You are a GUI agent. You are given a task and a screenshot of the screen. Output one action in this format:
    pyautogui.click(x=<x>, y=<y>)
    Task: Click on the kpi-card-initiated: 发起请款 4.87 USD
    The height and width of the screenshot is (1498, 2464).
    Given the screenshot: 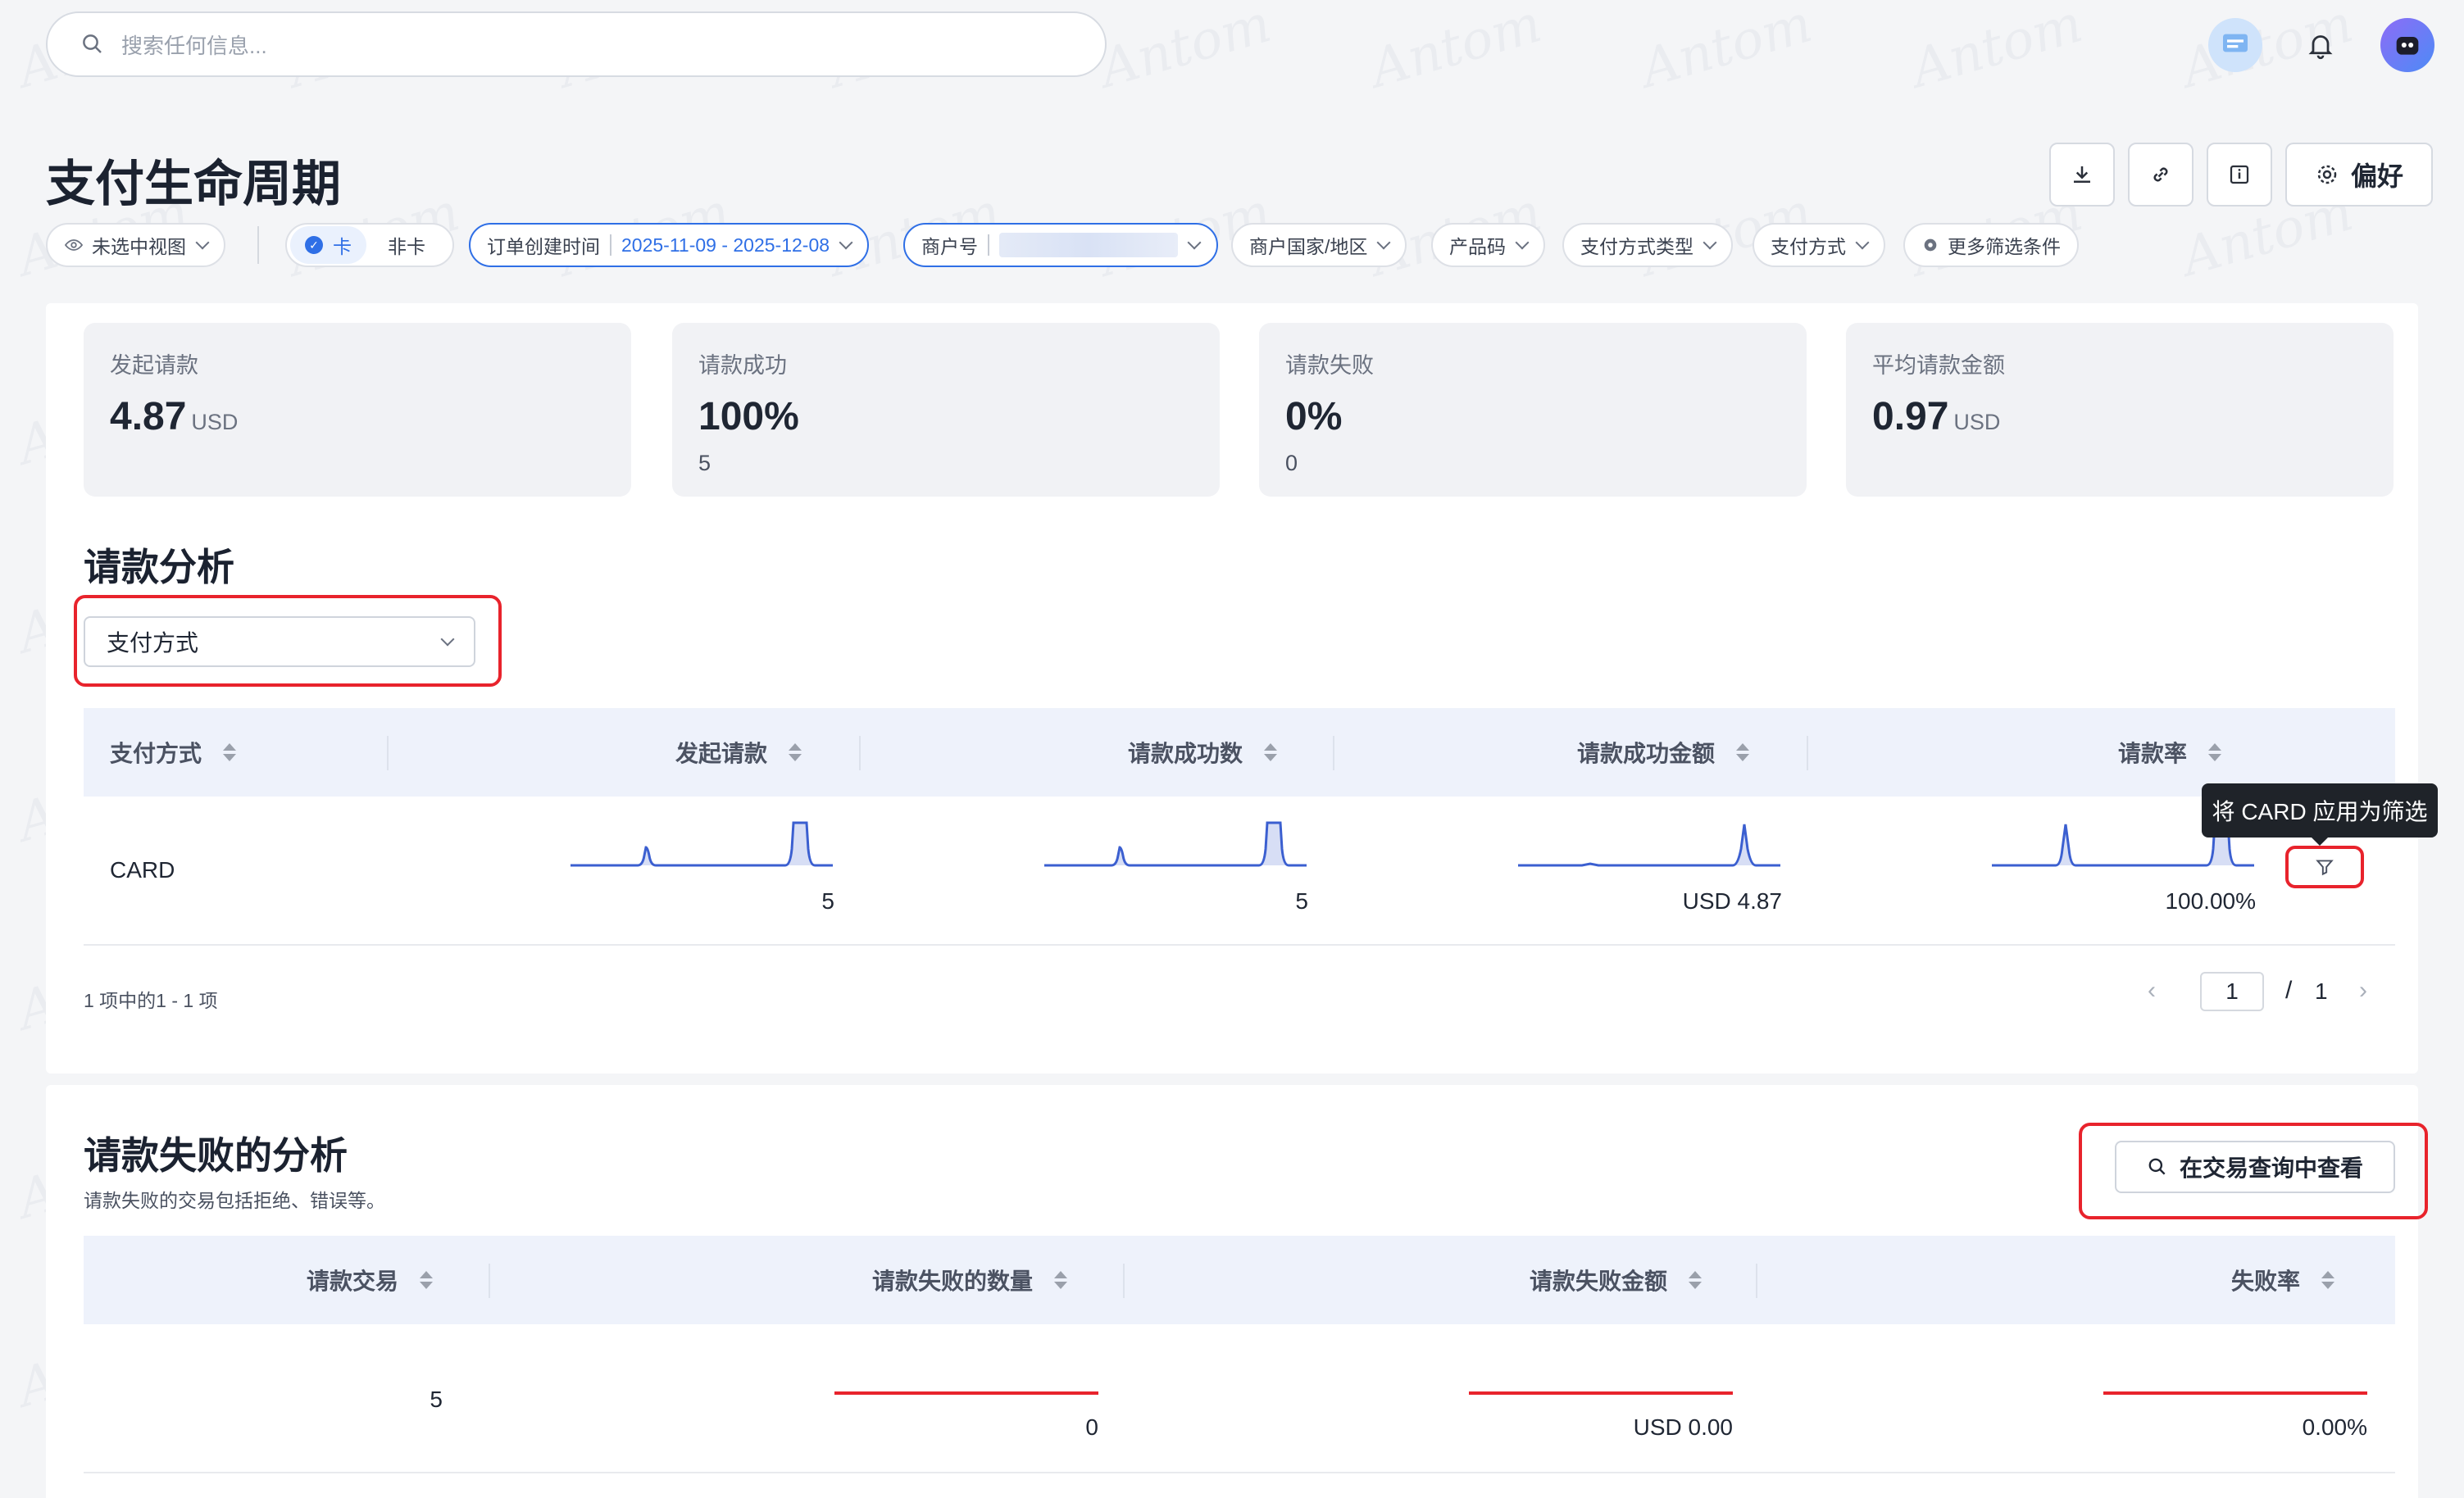 What is the action you would take?
    pyautogui.click(x=358, y=410)
    